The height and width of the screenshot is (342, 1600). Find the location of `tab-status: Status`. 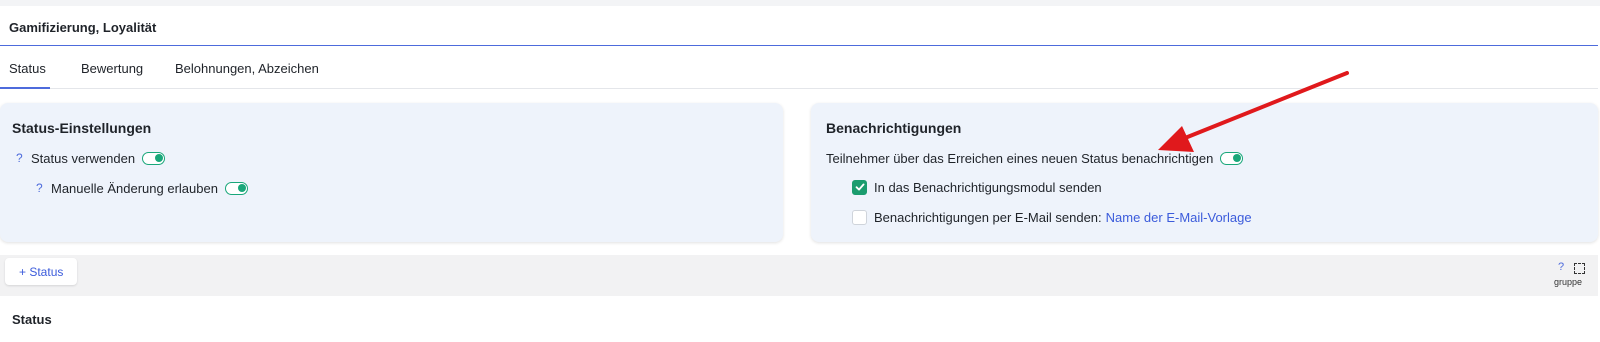

tab-status: Status is located at coordinates (27, 68).